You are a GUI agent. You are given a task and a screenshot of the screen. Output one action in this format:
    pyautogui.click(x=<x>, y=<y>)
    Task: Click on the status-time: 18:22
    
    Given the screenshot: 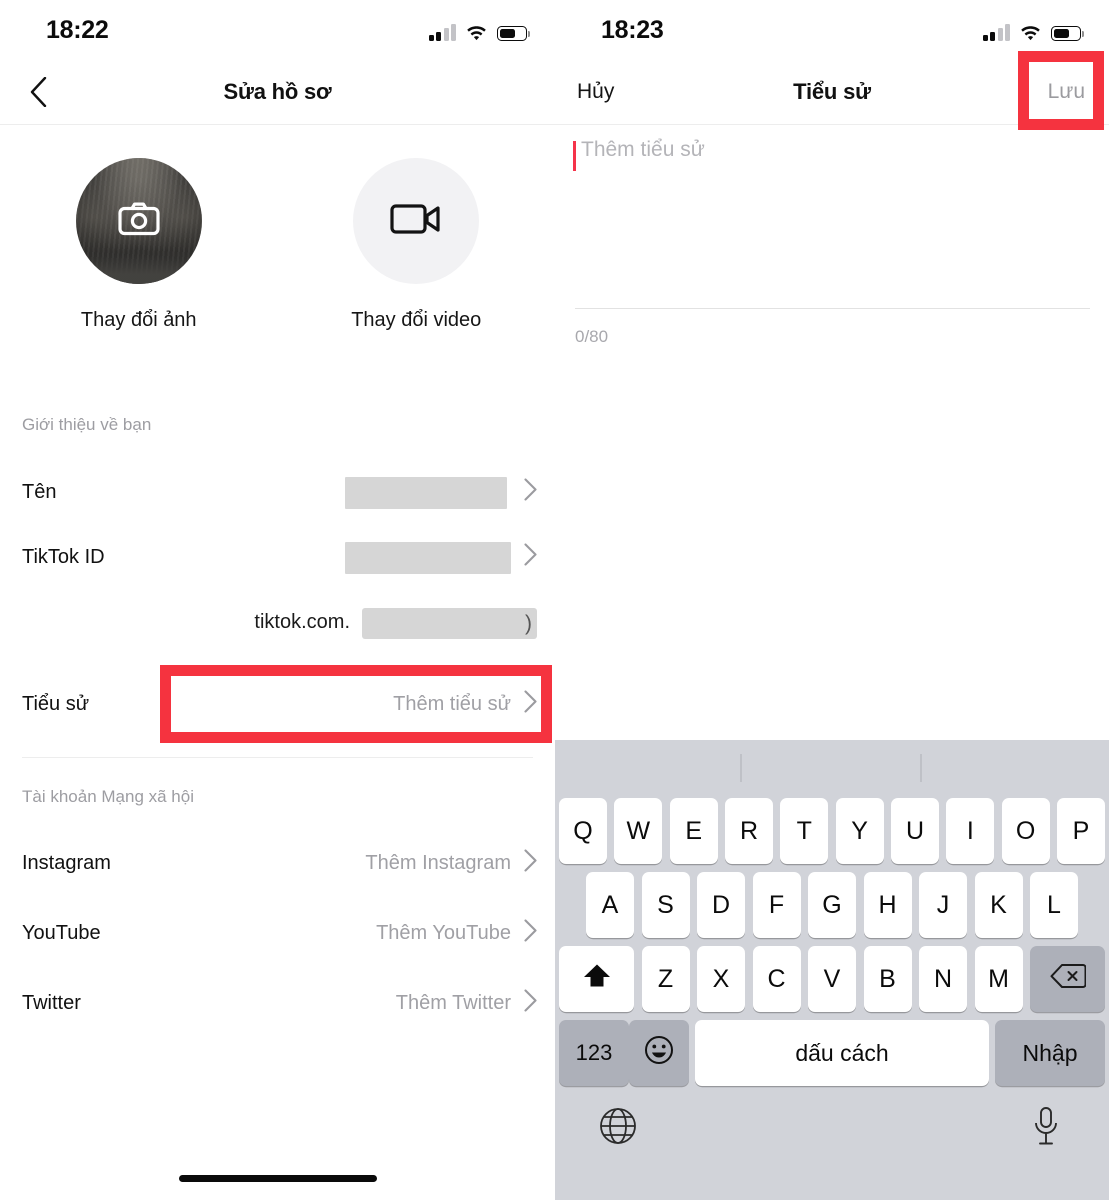 What is the action you would take?
    pyautogui.click(x=77, y=30)
    